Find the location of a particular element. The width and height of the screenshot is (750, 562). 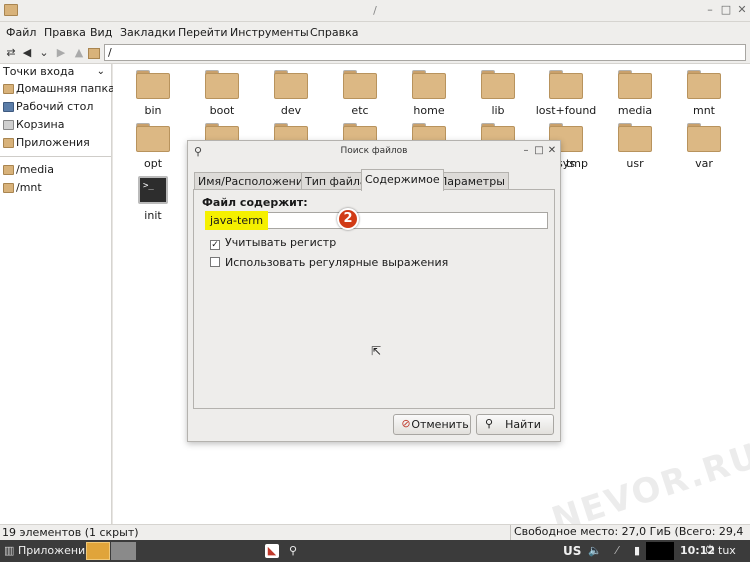

folder-item-dev: dev is located at coordinates (291, 93).